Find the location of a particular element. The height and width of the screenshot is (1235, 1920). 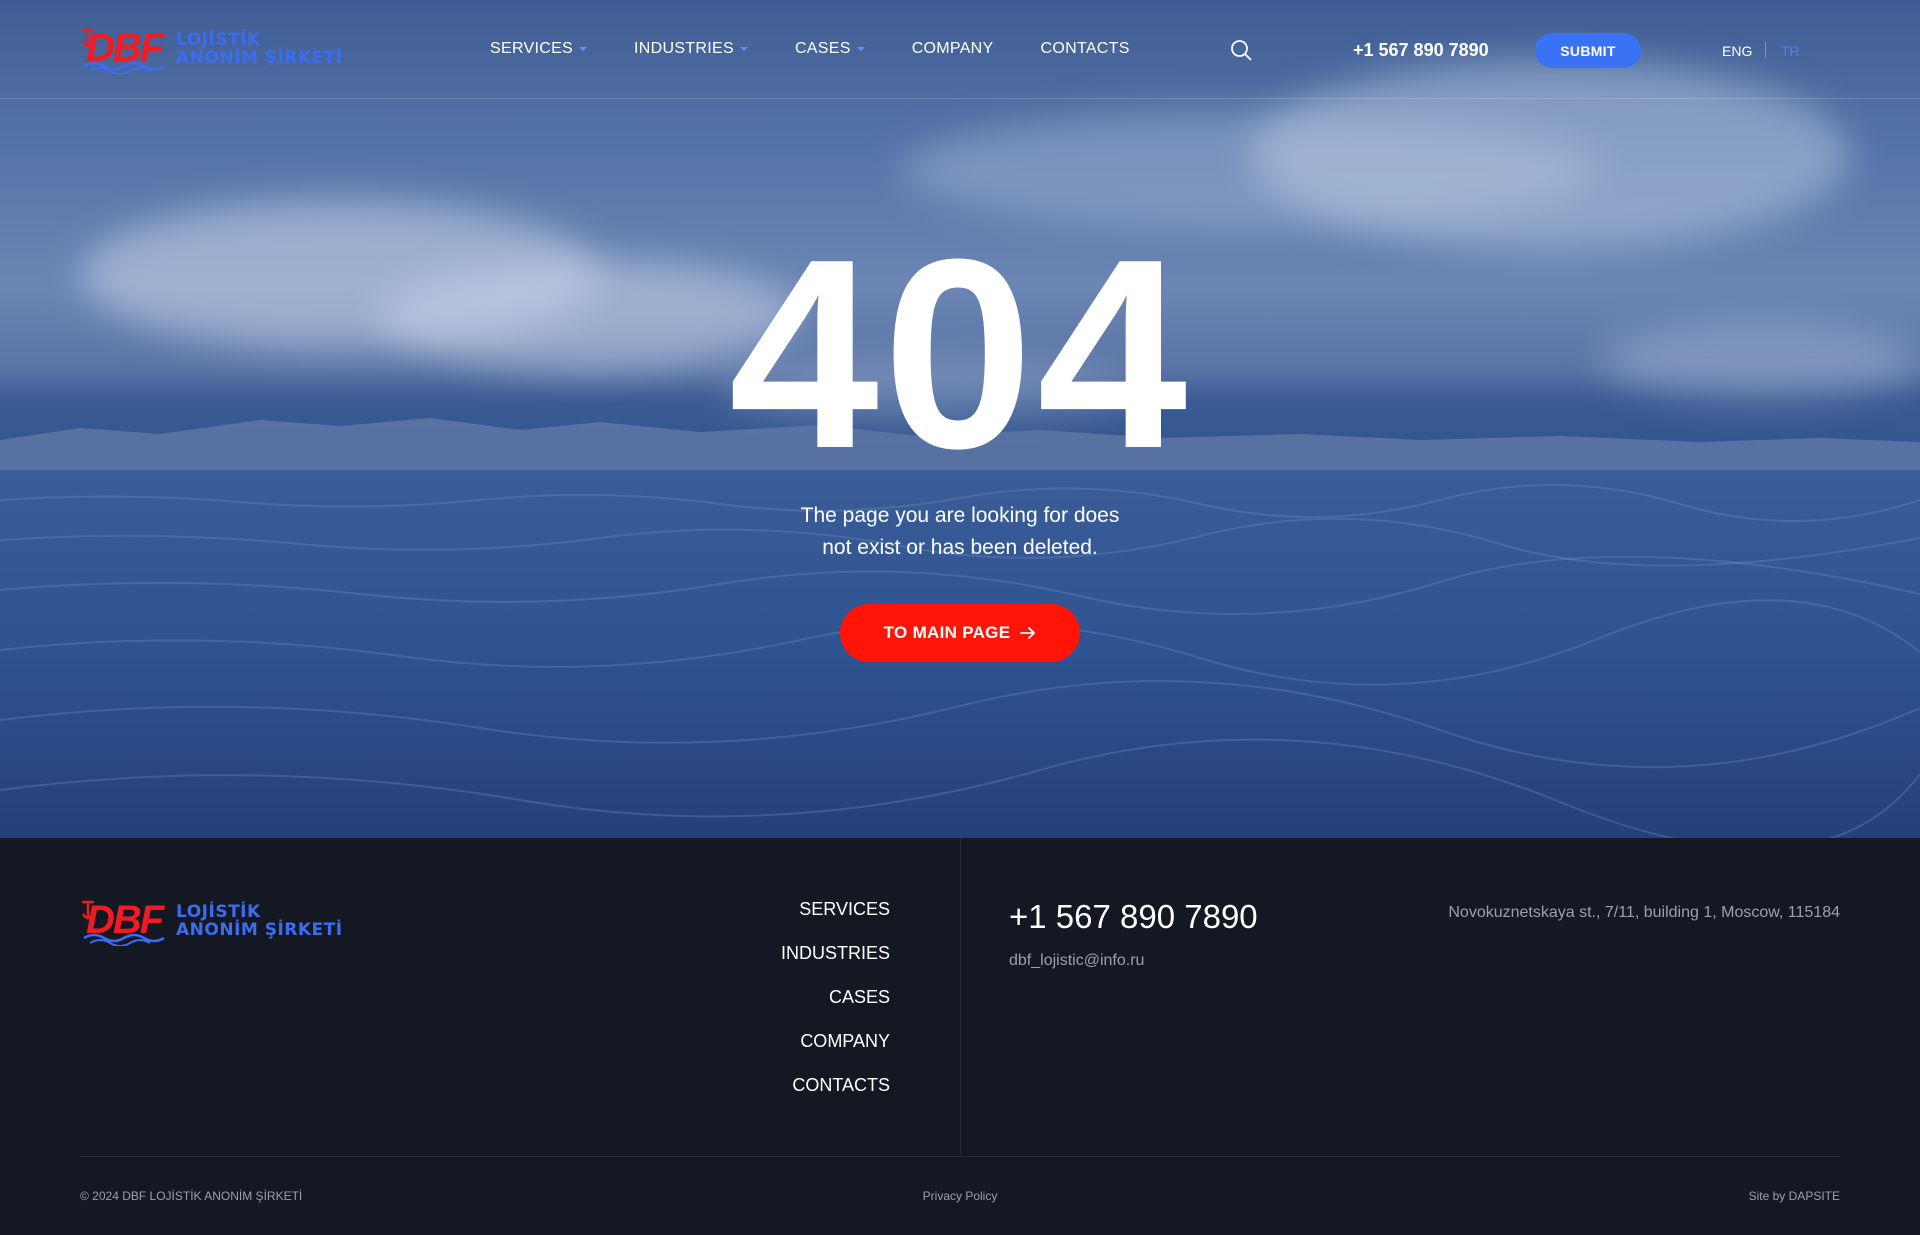

error-code: 404 is located at coordinates (960, 354).